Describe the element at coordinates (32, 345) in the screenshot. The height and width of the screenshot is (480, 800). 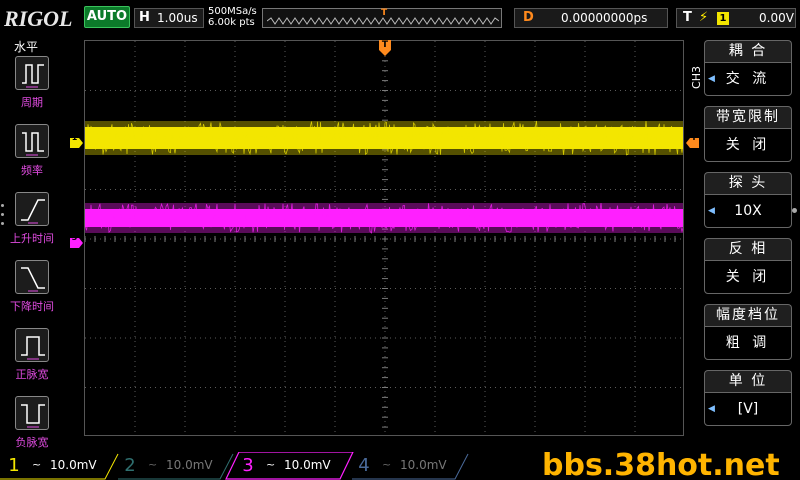
I see `positive-width-icon` at that location.